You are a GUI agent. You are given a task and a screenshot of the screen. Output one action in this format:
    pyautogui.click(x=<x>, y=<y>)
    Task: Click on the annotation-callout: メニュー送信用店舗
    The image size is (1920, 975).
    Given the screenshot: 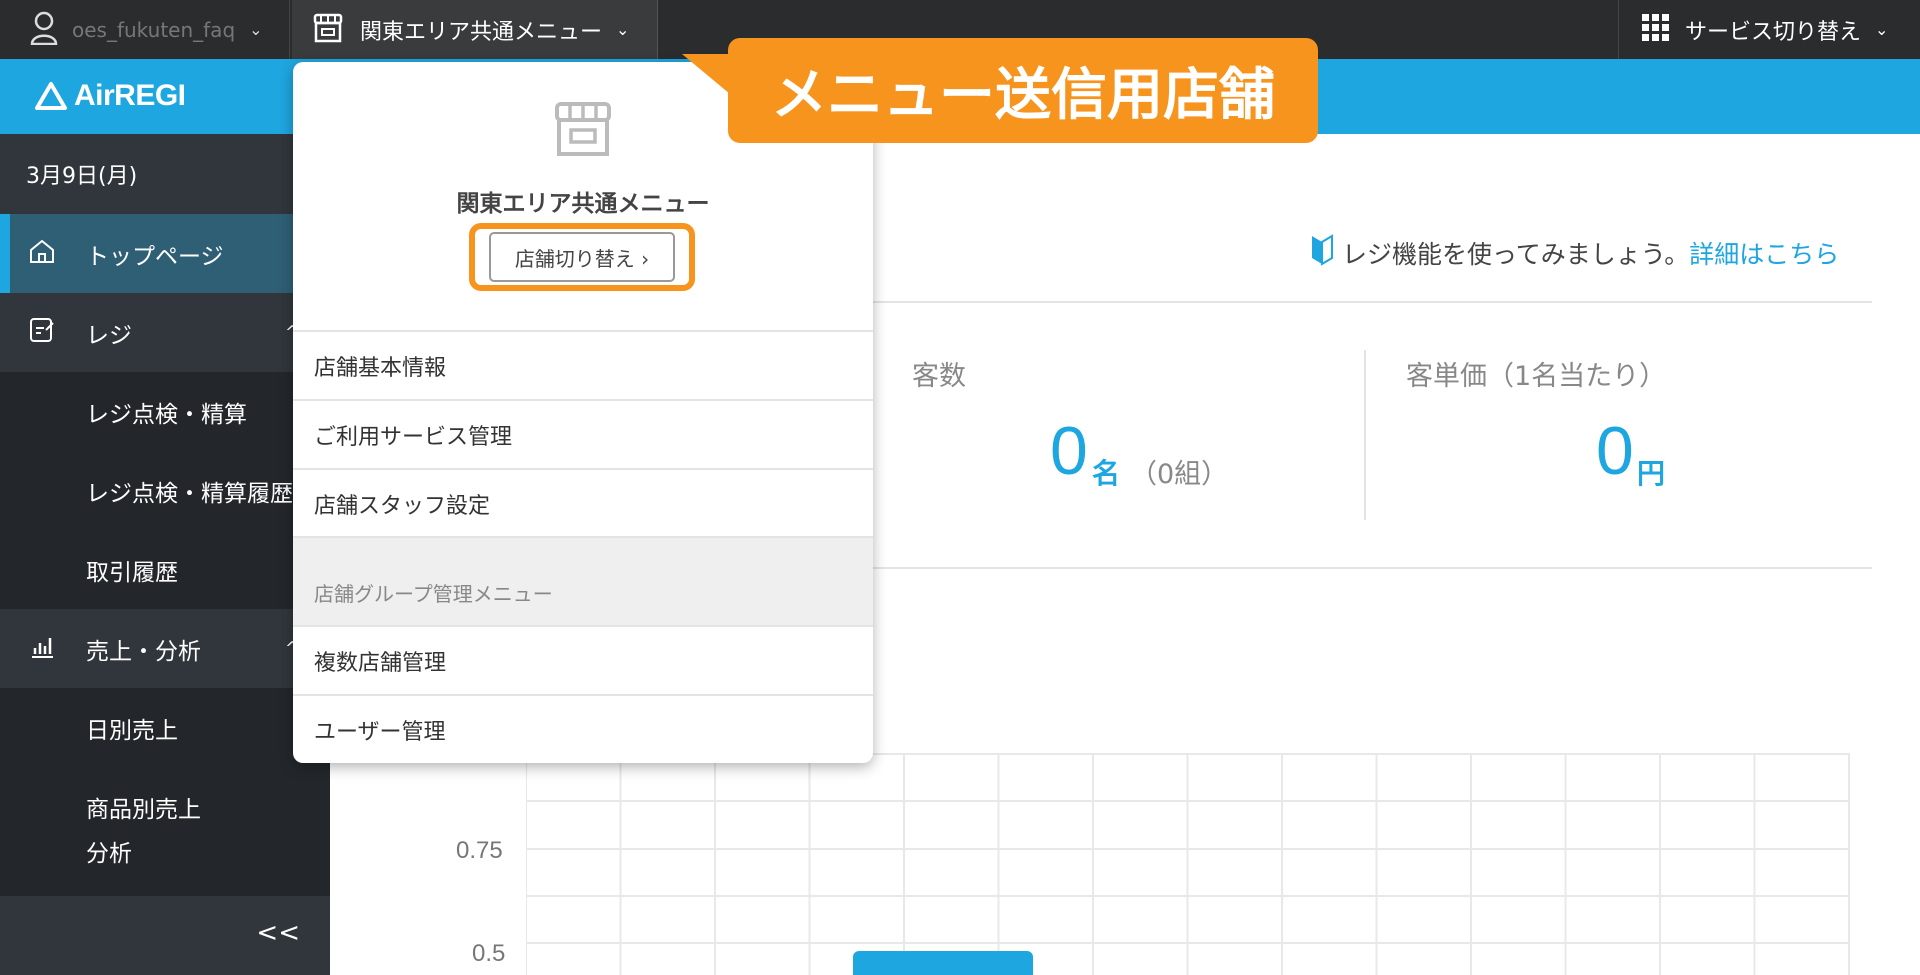 What is the action you would take?
    pyautogui.click(x=1023, y=90)
    